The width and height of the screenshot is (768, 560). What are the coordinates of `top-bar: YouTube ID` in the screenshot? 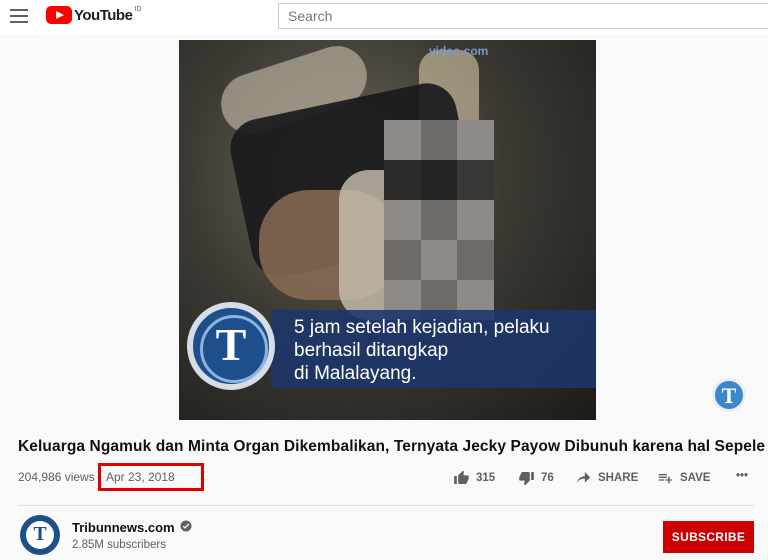 It's located at (384, 17).